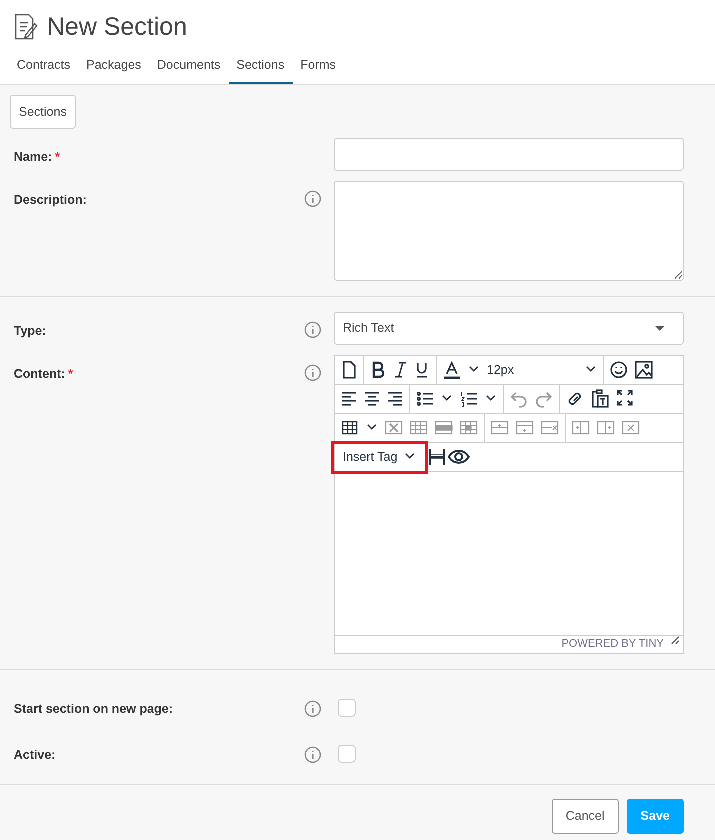  Describe the element at coordinates (469, 399) in the screenshot. I see `numbered-list-icon` at that location.